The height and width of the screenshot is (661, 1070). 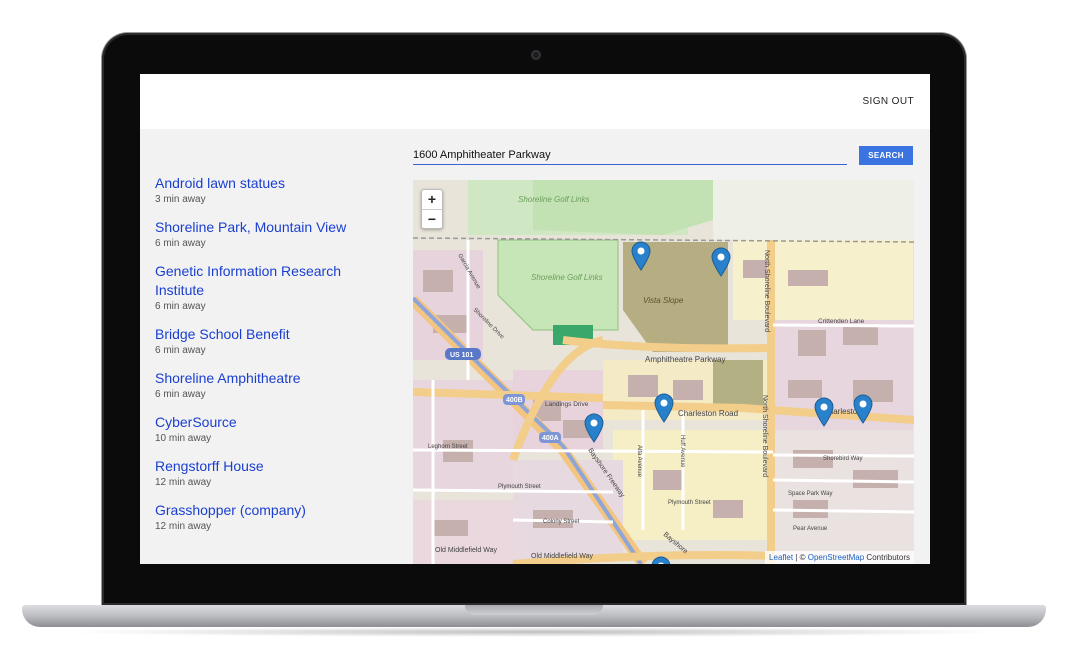 What do you see at coordinates (270, 378) in the screenshot?
I see `place-name: Shoreline Amphitheatre` at bounding box center [270, 378].